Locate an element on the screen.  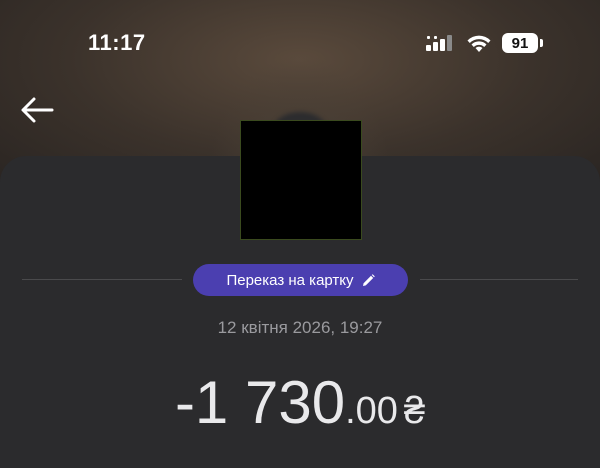
recipient-avatar is located at coordinates (301, 180).